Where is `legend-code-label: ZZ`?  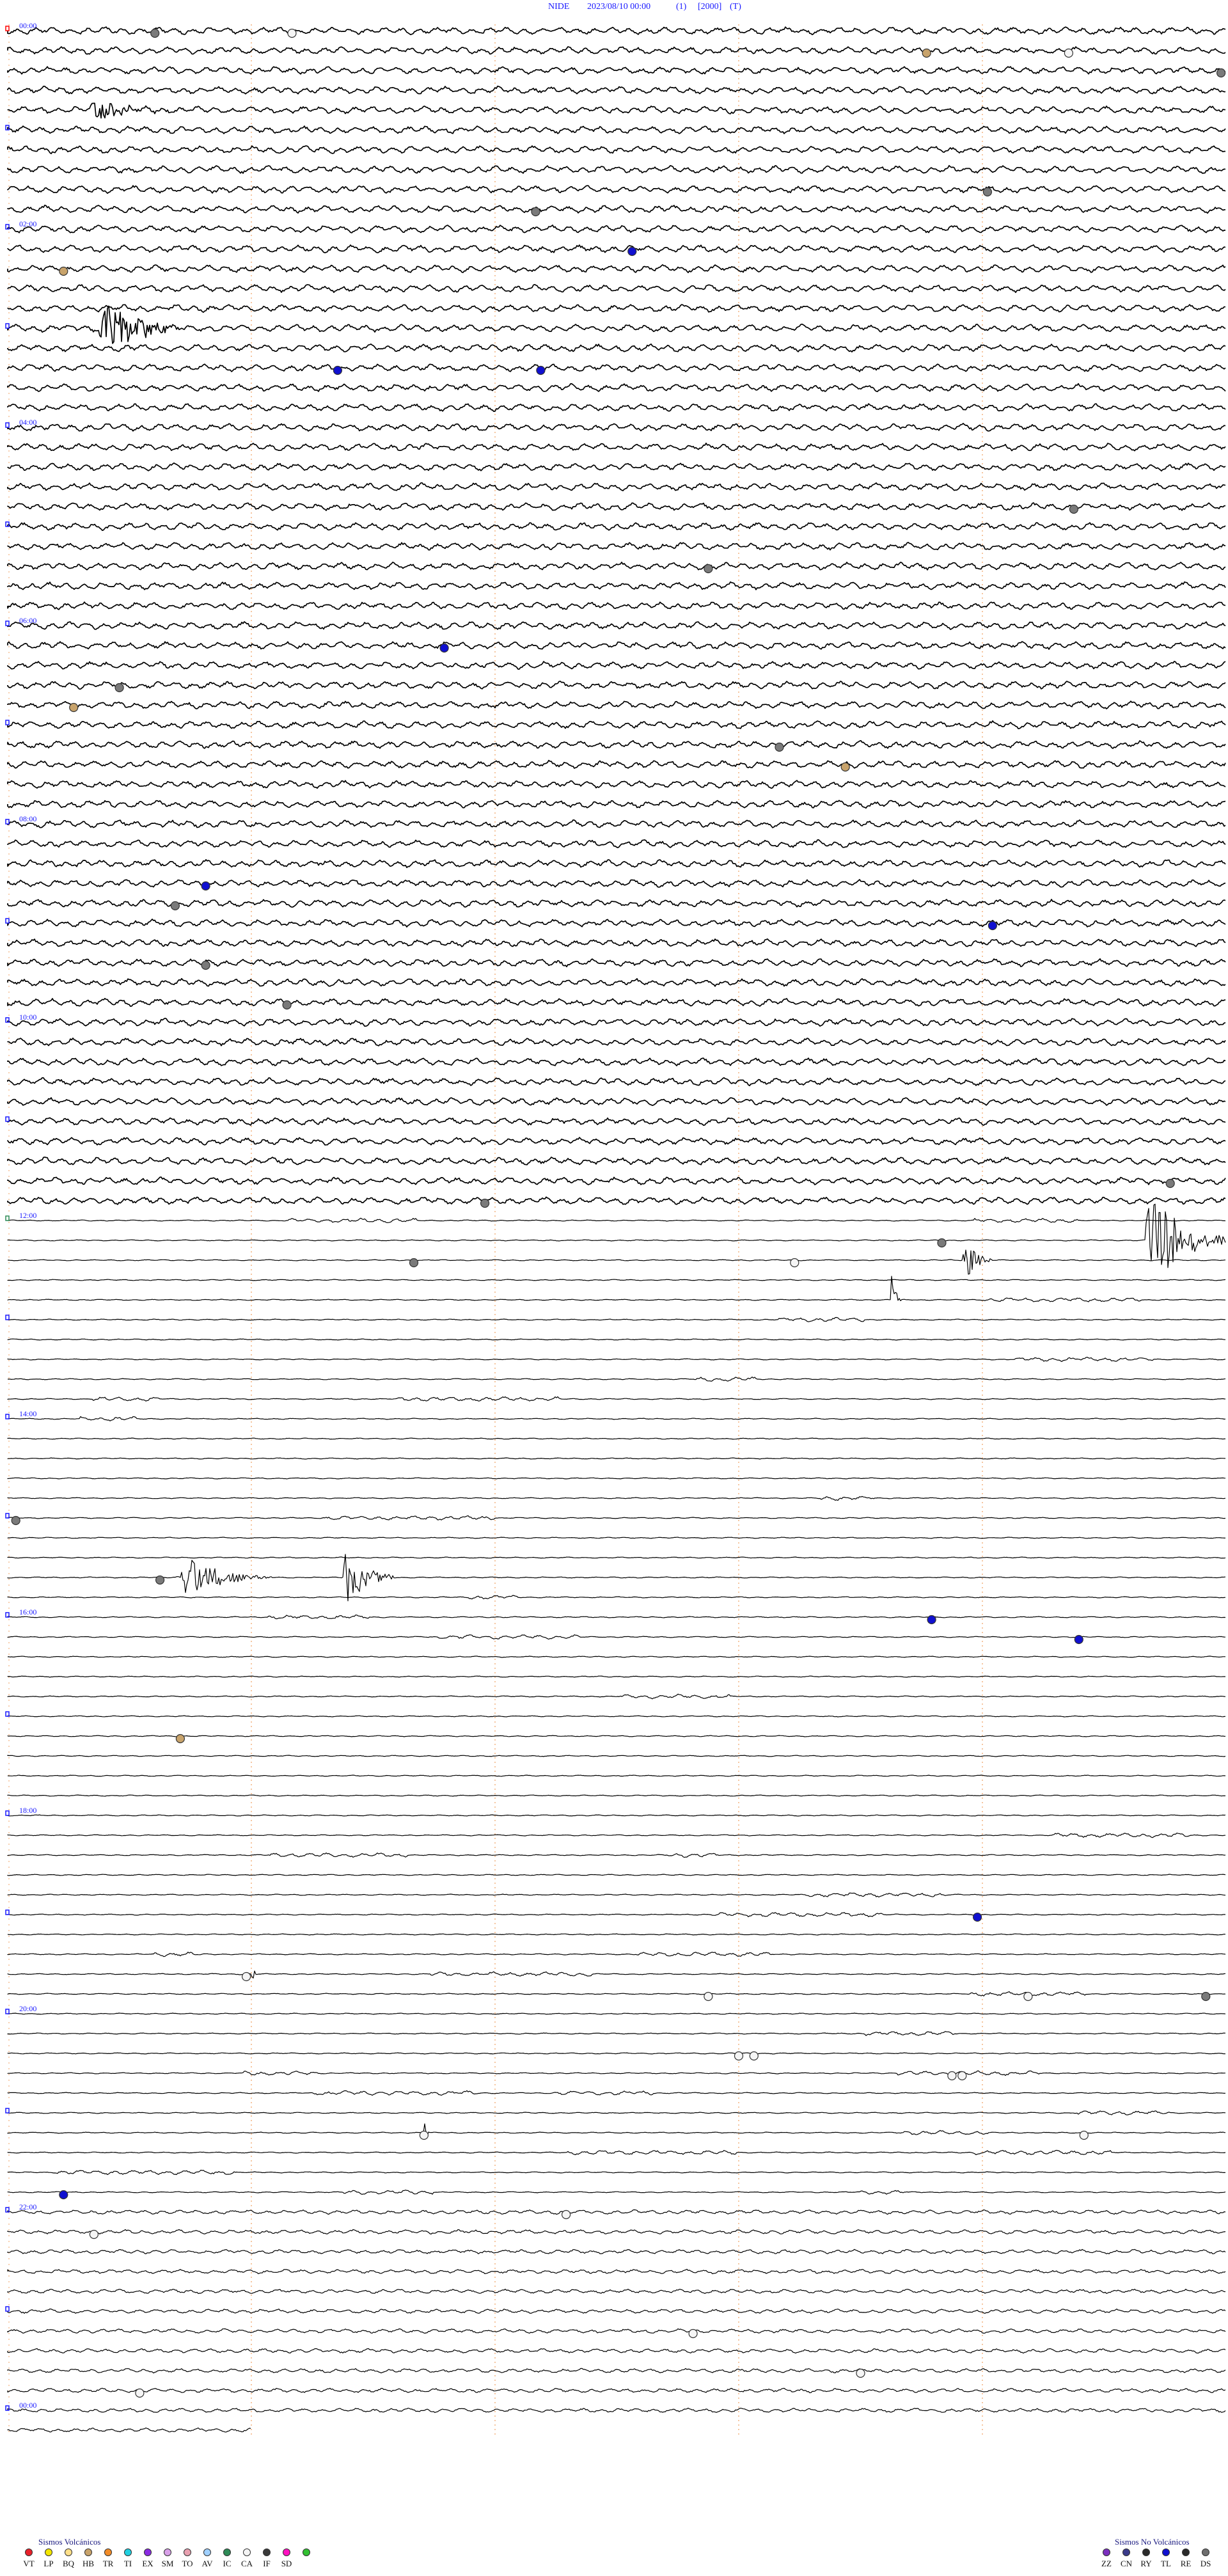
legend-code-label: ZZ is located at coordinates (1106, 2563).